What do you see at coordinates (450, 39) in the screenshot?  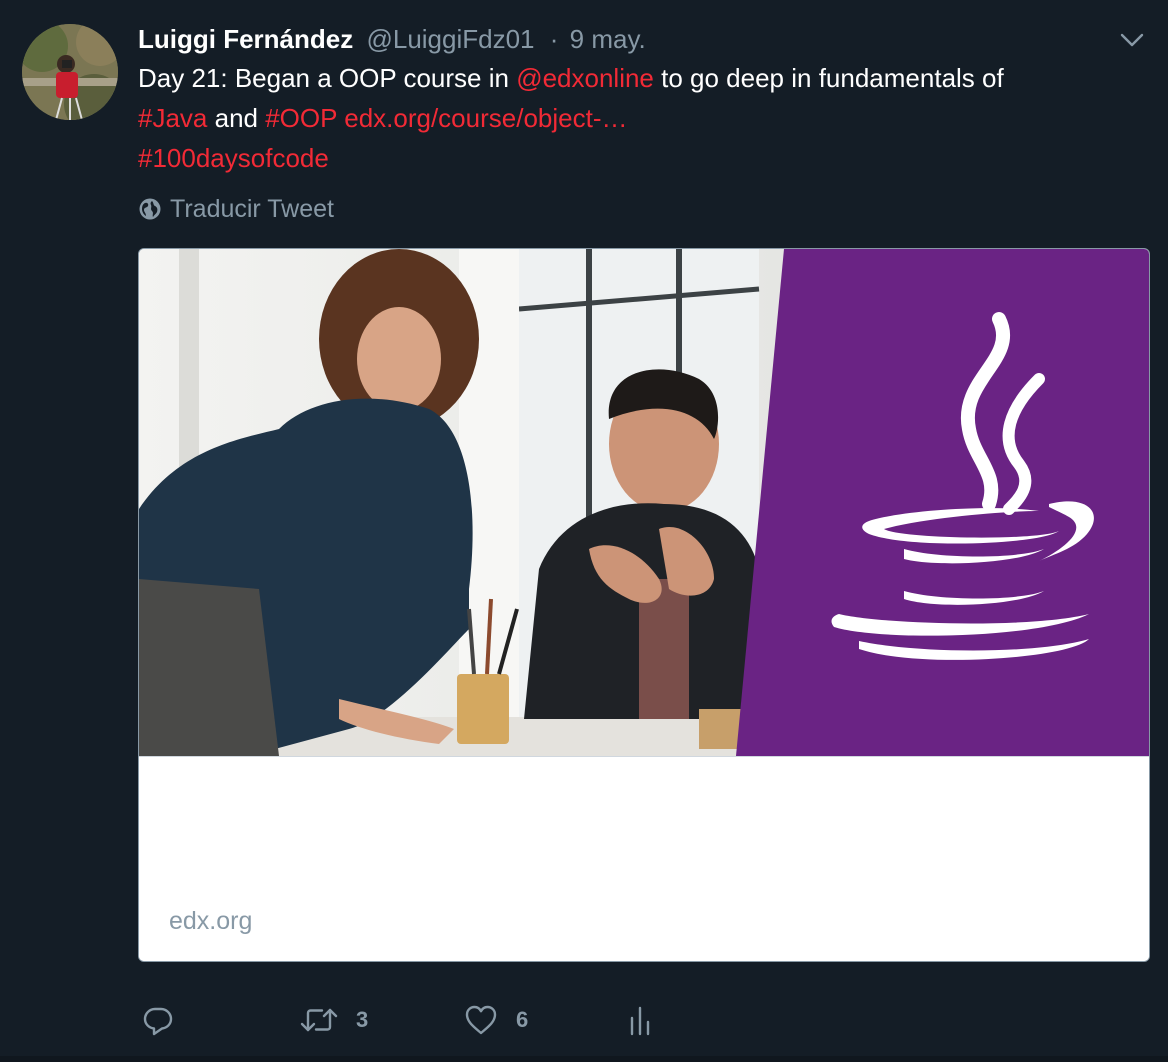 I see `user-handle: @LuiggiFdz01` at bounding box center [450, 39].